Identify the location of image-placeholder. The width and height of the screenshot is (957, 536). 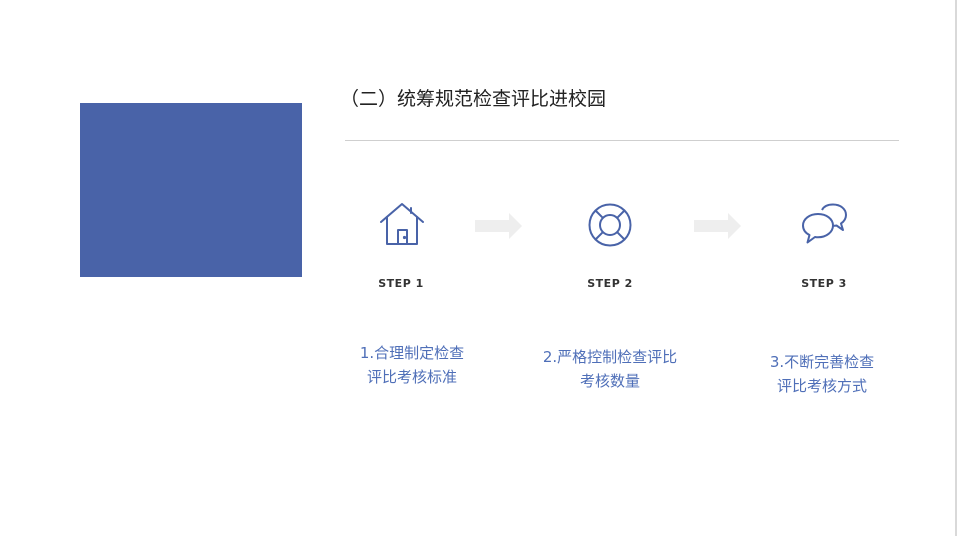
(191, 190).